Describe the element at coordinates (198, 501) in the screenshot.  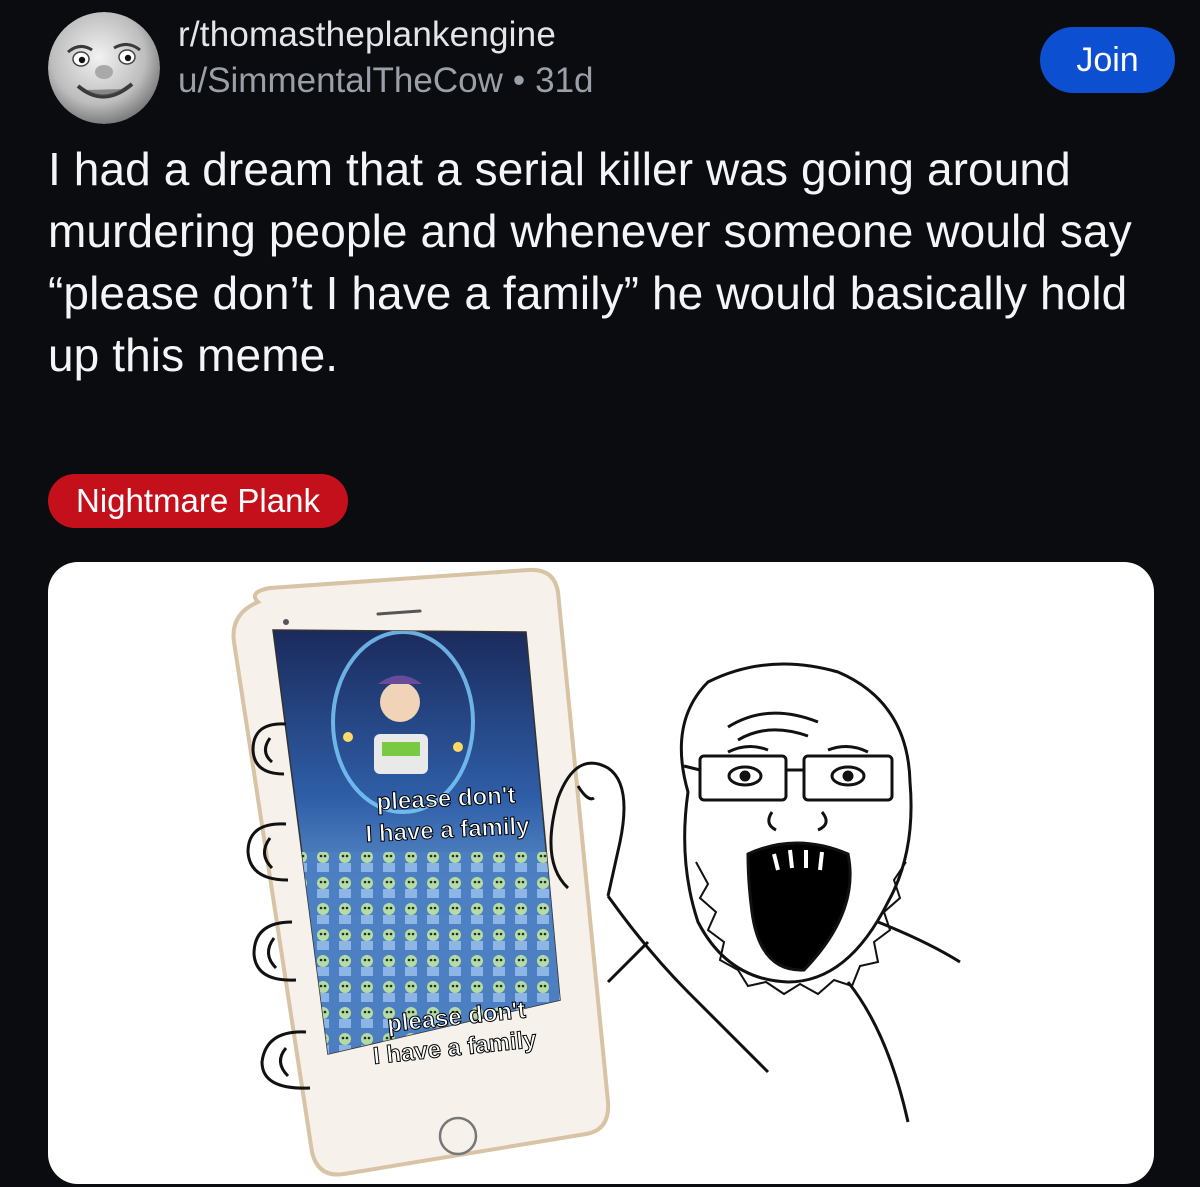
I see `post-flair: Nightmare Plank` at that location.